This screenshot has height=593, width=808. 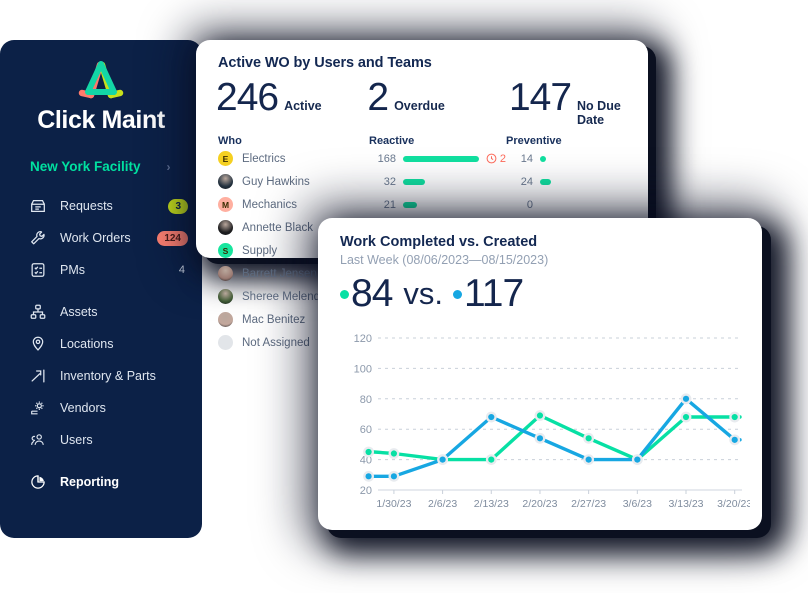 I want to click on sidebar-item-inventory-parts: Inventory & Parts, so click(x=108, y=376).